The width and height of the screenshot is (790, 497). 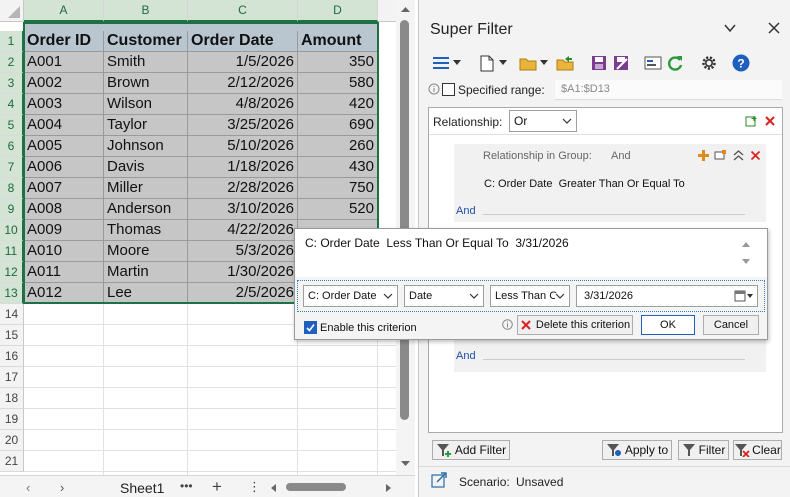 I want to click on delete-criterion-icon, so click(x=526, y=325).